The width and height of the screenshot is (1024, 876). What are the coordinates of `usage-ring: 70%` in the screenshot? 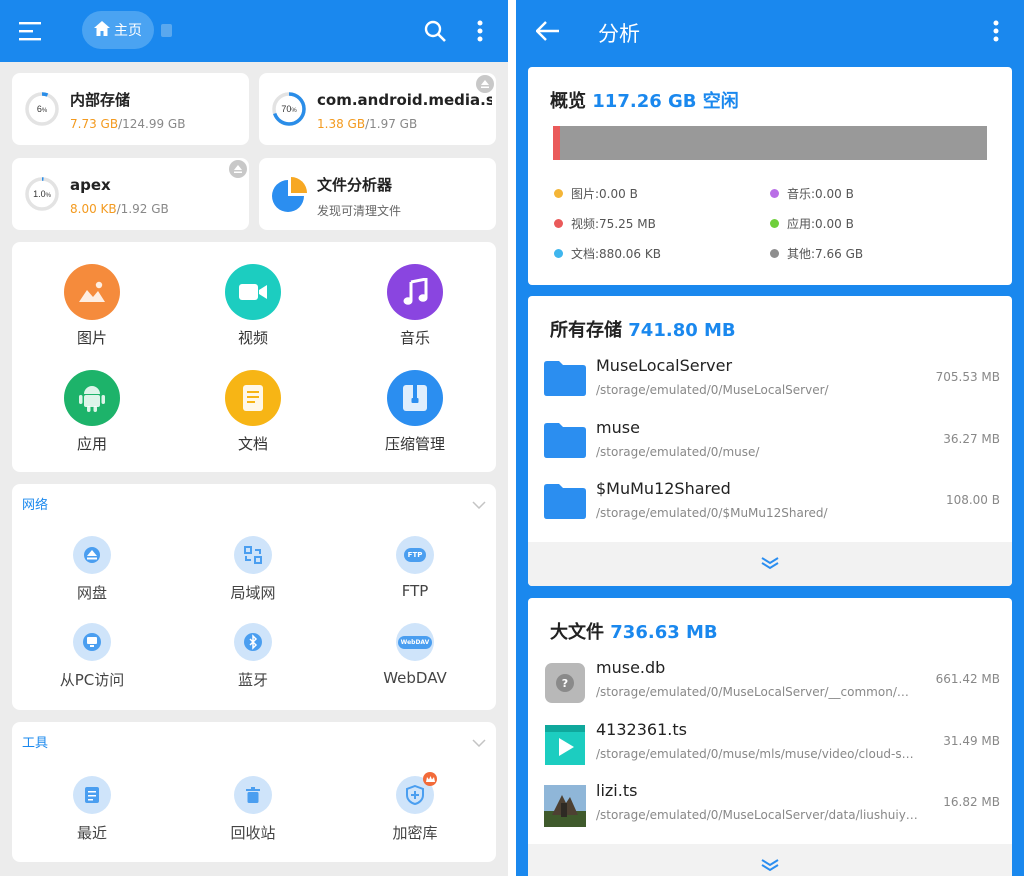 It's located at (289, 109).